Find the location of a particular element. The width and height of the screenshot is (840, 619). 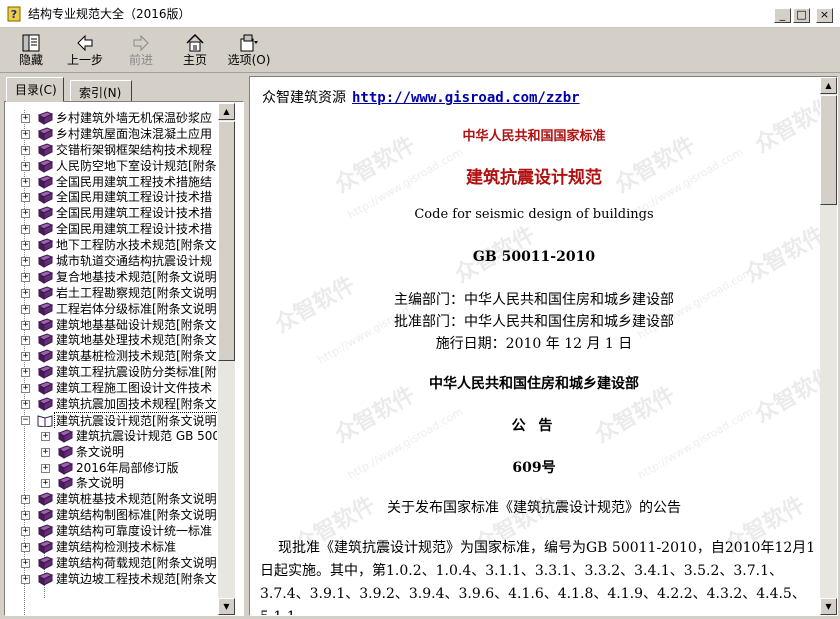

tree-item: + 建筑抗震加固技术规程[附条文 is located at coordinates (112, 404).